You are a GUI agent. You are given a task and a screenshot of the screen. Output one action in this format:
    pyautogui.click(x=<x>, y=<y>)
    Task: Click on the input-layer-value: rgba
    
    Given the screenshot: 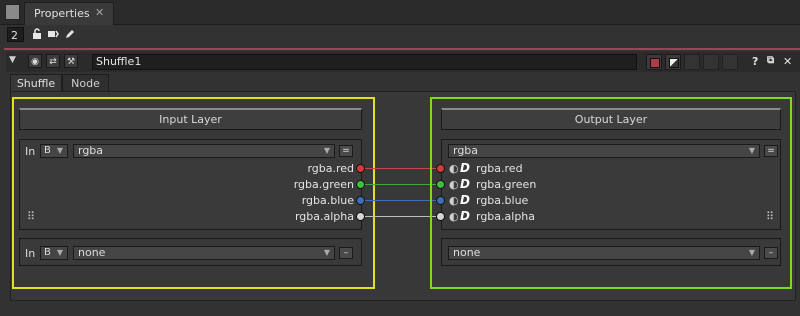 What is the action you would take?
    pyautogui.click(x=91, y=150)
    